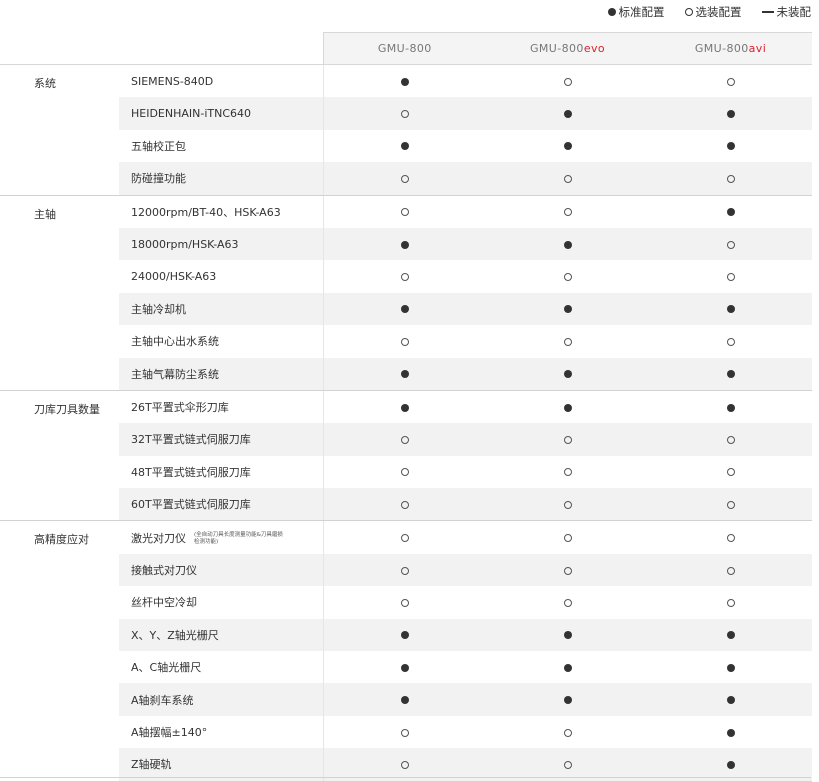  I want to click on feature-cell: 接触式对刀仪, so click(221, 570).